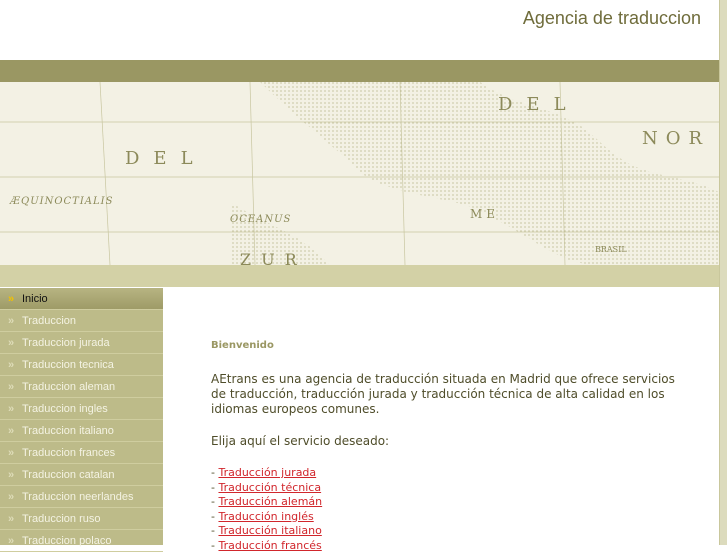  I want to click on nav-item-ingles: » Traduccion ingles, so click(81, 409).